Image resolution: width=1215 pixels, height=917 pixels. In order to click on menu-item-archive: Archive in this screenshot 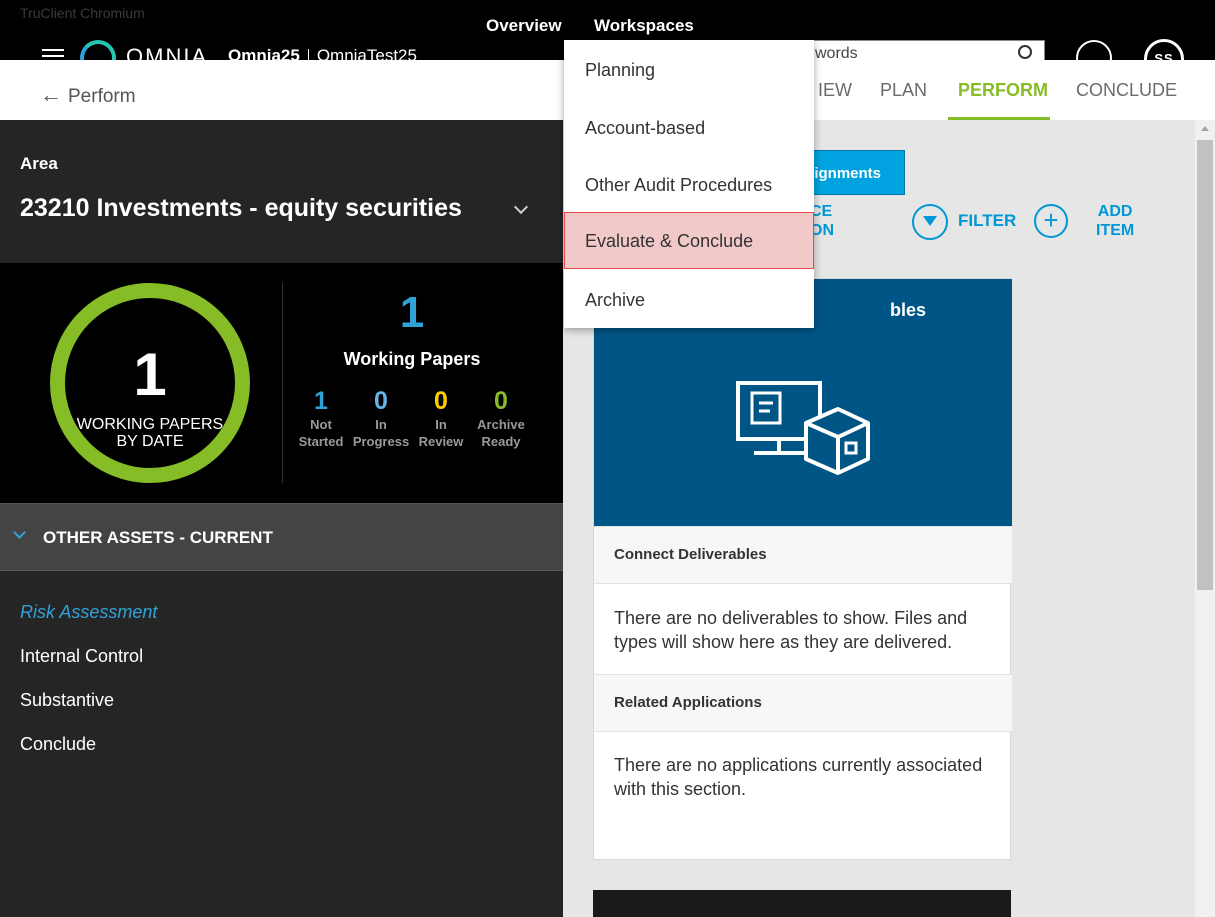, I will do `click(689, 300)`.